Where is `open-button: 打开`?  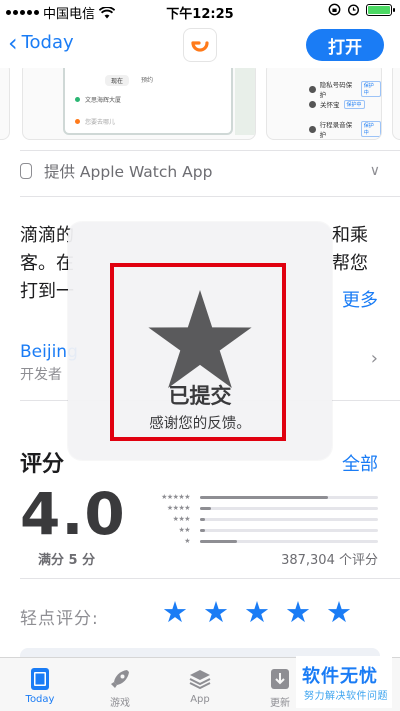 open-button: 打开 is located at coordinates (345, 45).